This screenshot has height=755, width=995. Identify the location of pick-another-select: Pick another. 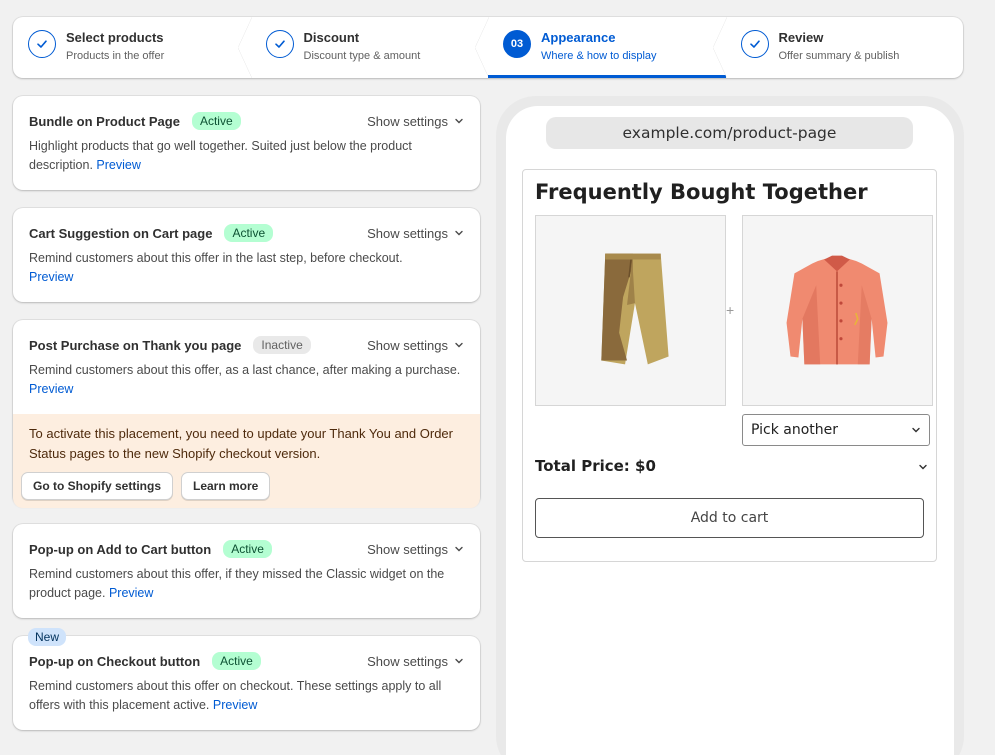
(836, 430).